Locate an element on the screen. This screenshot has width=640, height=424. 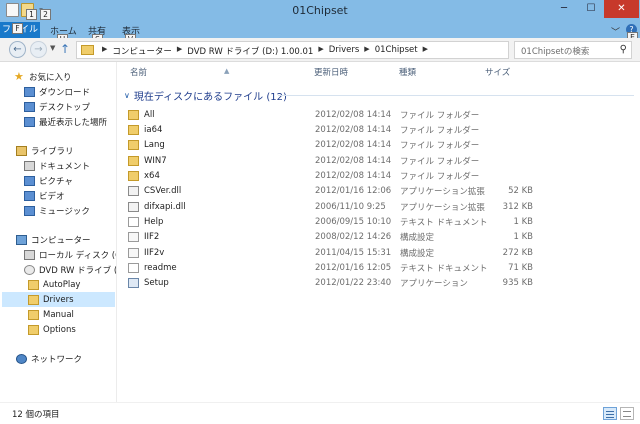
nav-network: ネットワーク is located at coordinates (49, 358).